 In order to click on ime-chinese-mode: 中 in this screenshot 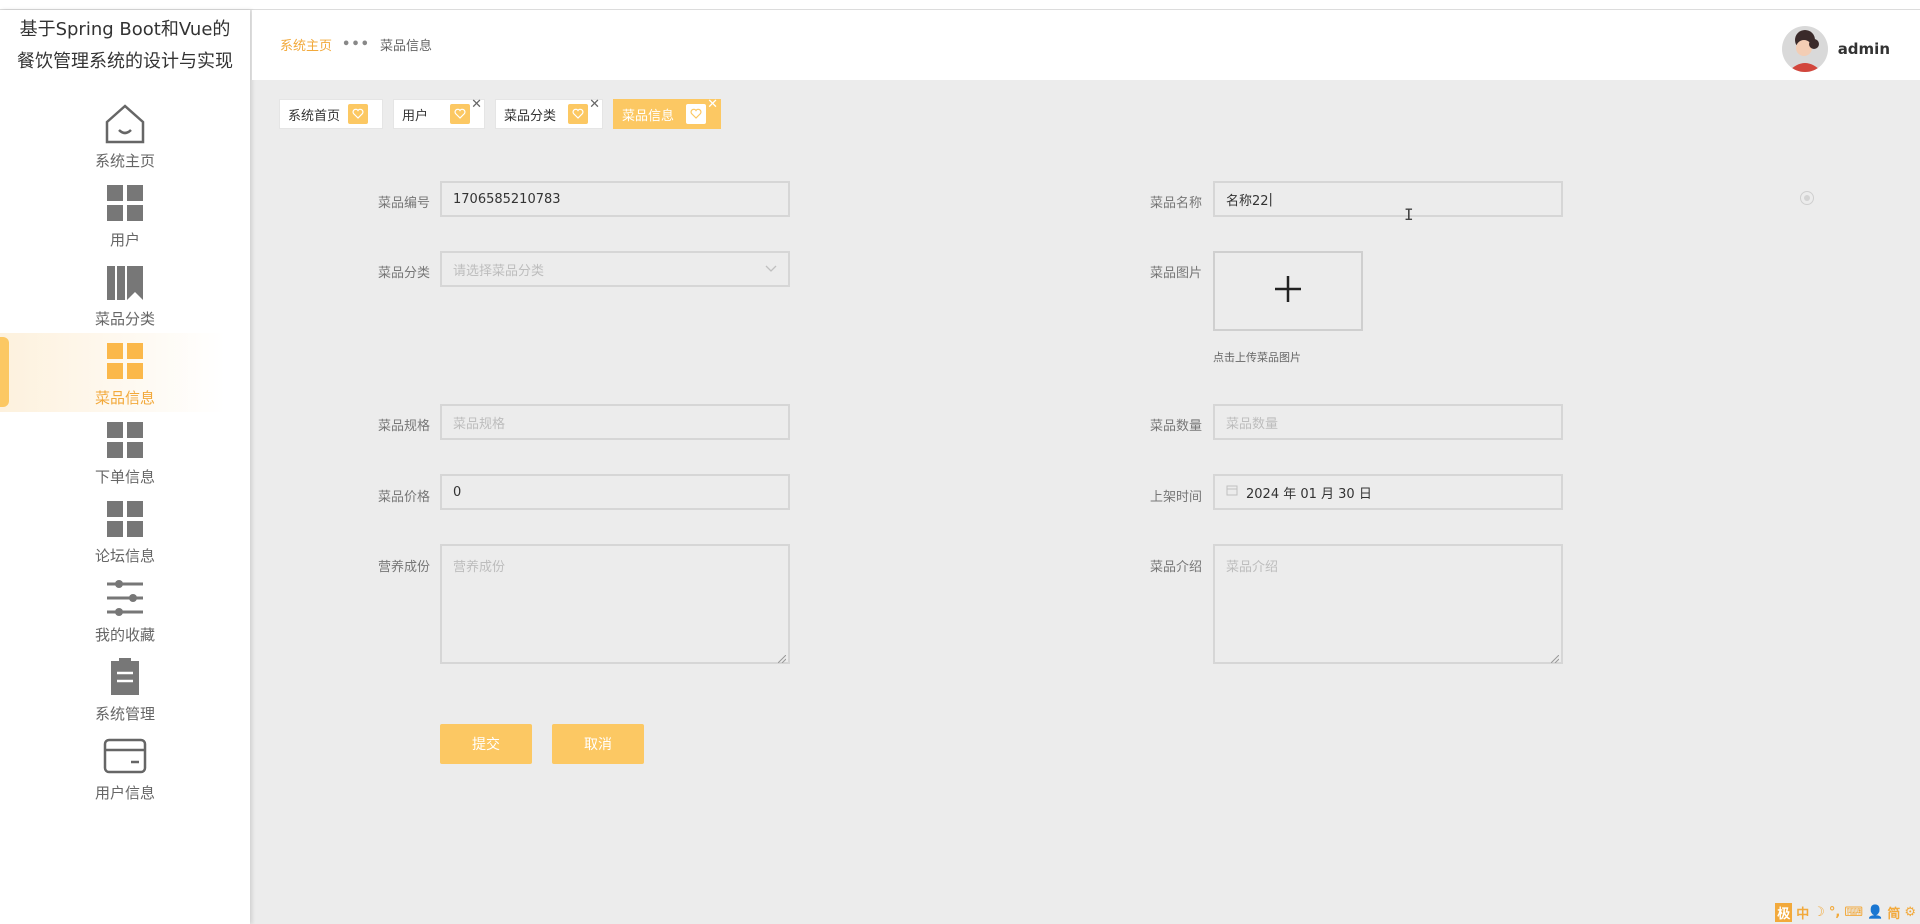, I will do `click(1802, 912)`.